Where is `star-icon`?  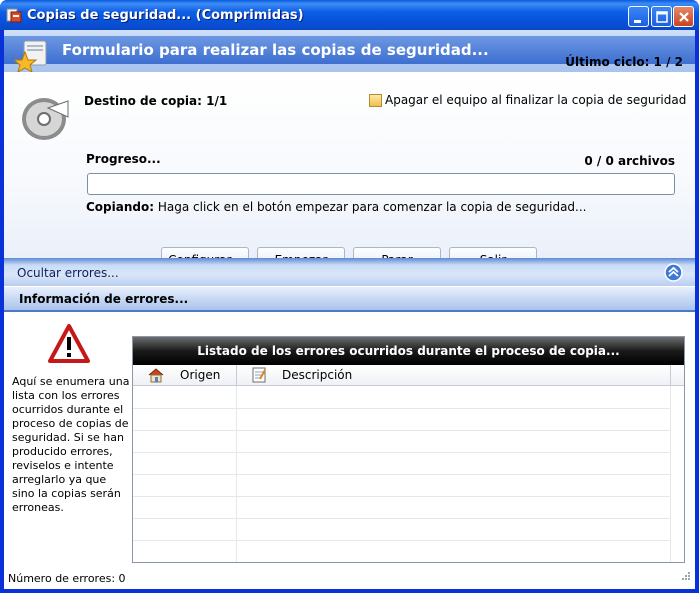 star-icon is located at coordinates (31, 57).